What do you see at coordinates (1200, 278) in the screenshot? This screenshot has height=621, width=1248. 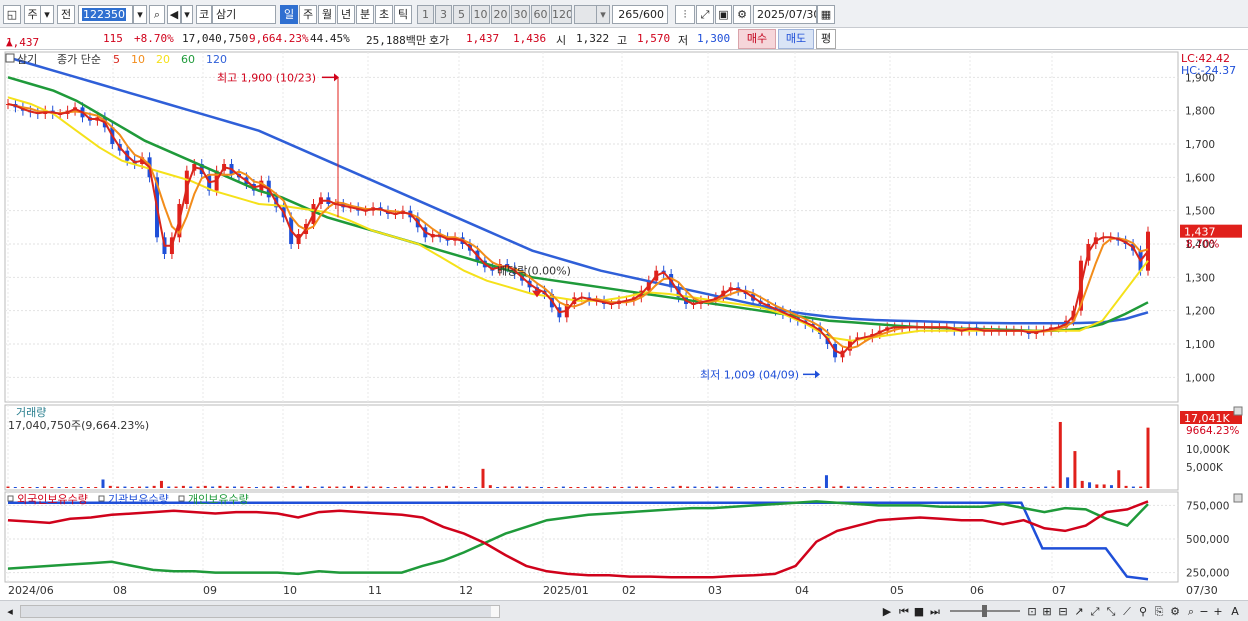 I see `price-y-tick: 1,300` at bounding box center [1200, 278].